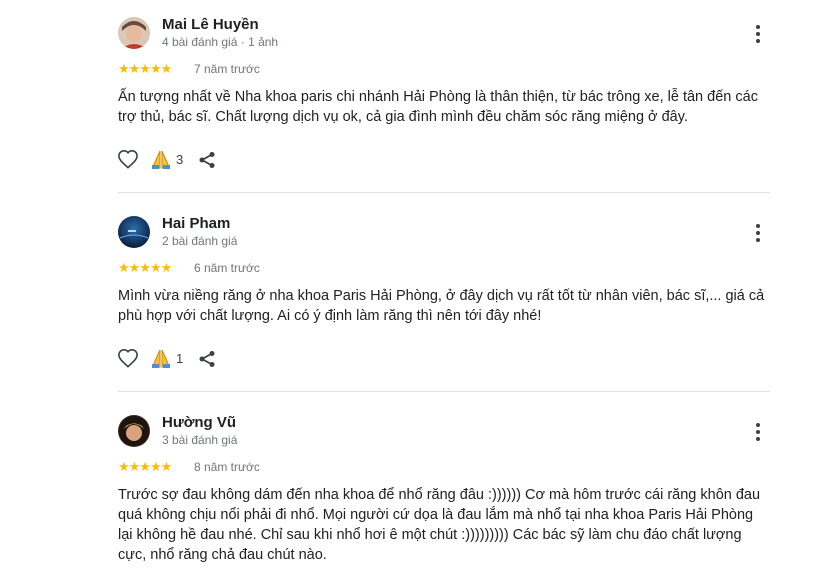 Image resolution: width=824 pixels, height=588 pixels. What do you see at coordinates (196, 223) in the screenshot?
I see `author-name: Hai Pham` at bounding box center [196, 223].